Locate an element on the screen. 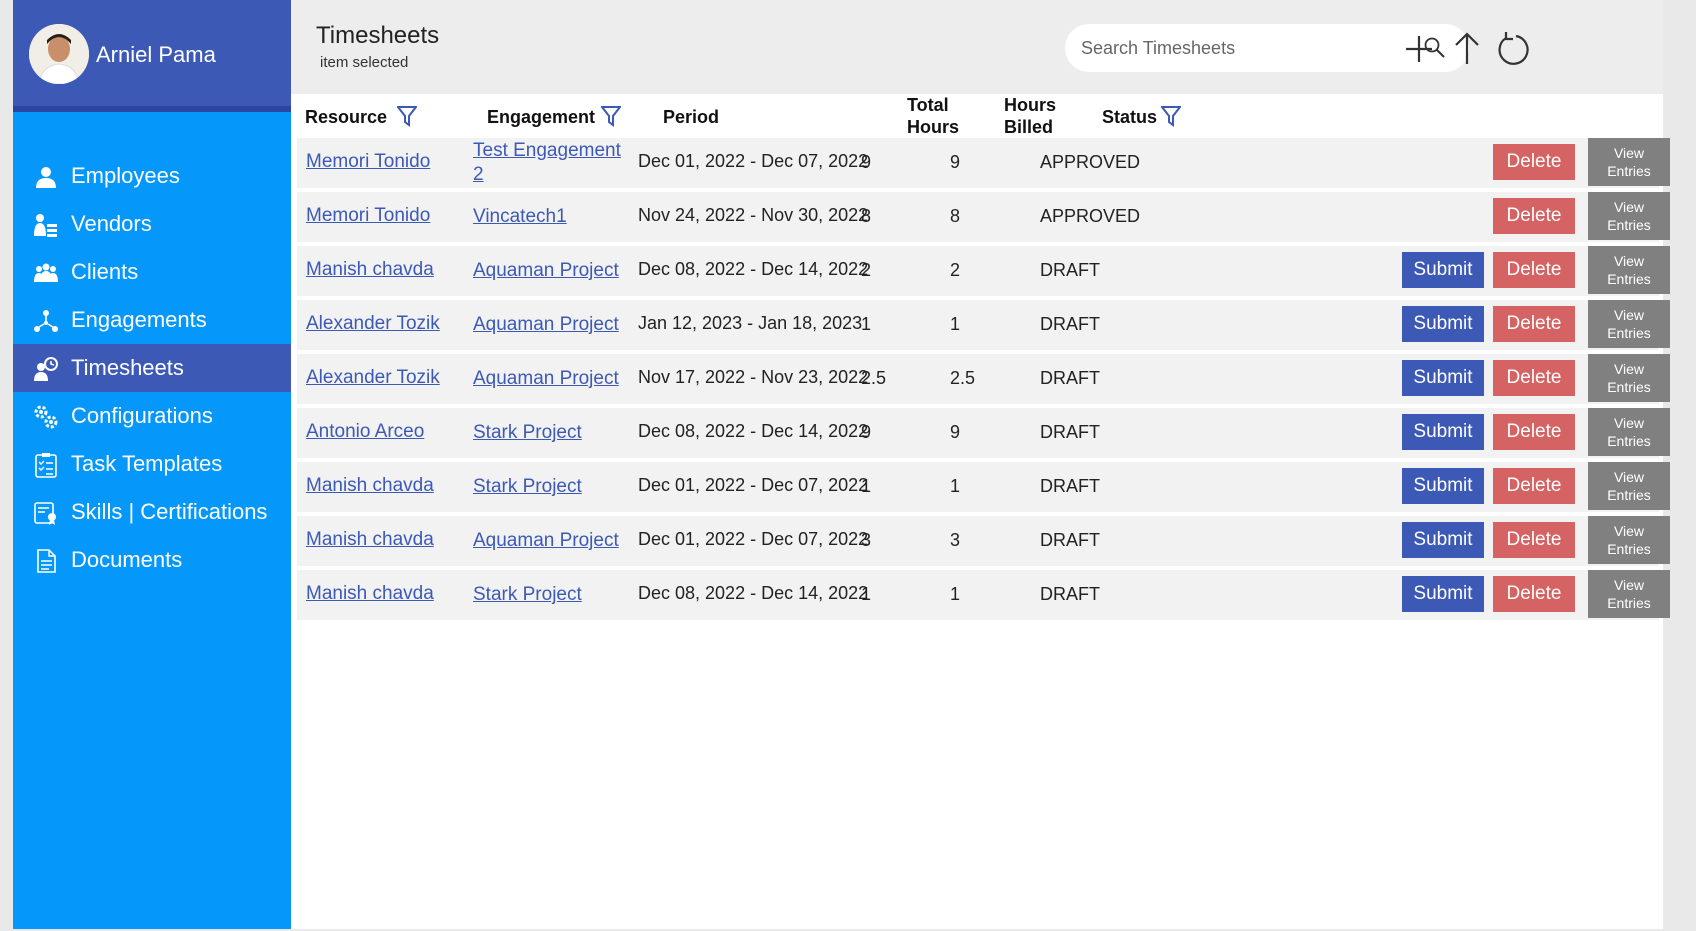 Image resolution: width=1696 pixels, height=931 pixels. hours-billed-cell: 1 is located at coordinates (955, 594).